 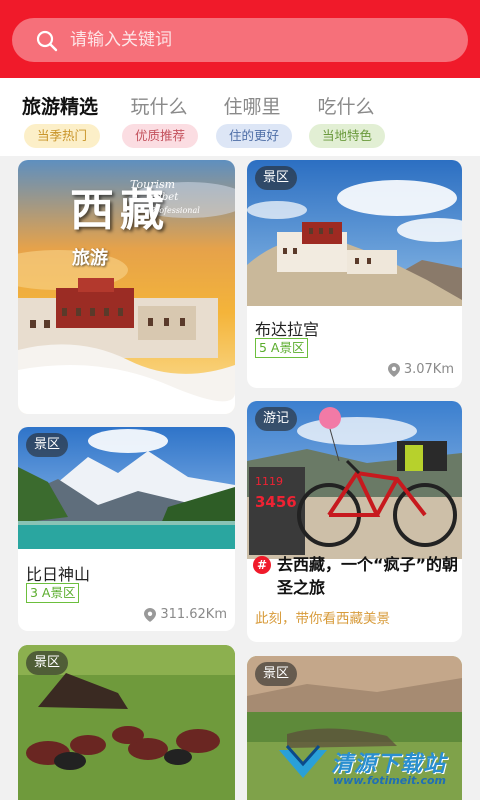 I want to click on rating-level-badge: 3 A景区, so click(x=53, y=593).